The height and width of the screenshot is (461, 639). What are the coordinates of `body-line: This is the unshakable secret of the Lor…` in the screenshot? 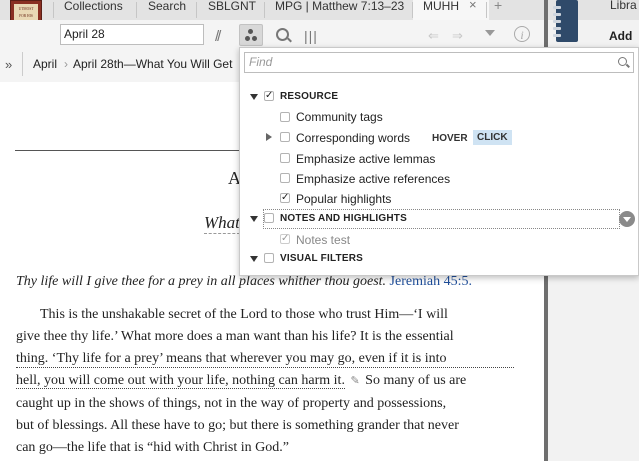 It's located at (244, 314).